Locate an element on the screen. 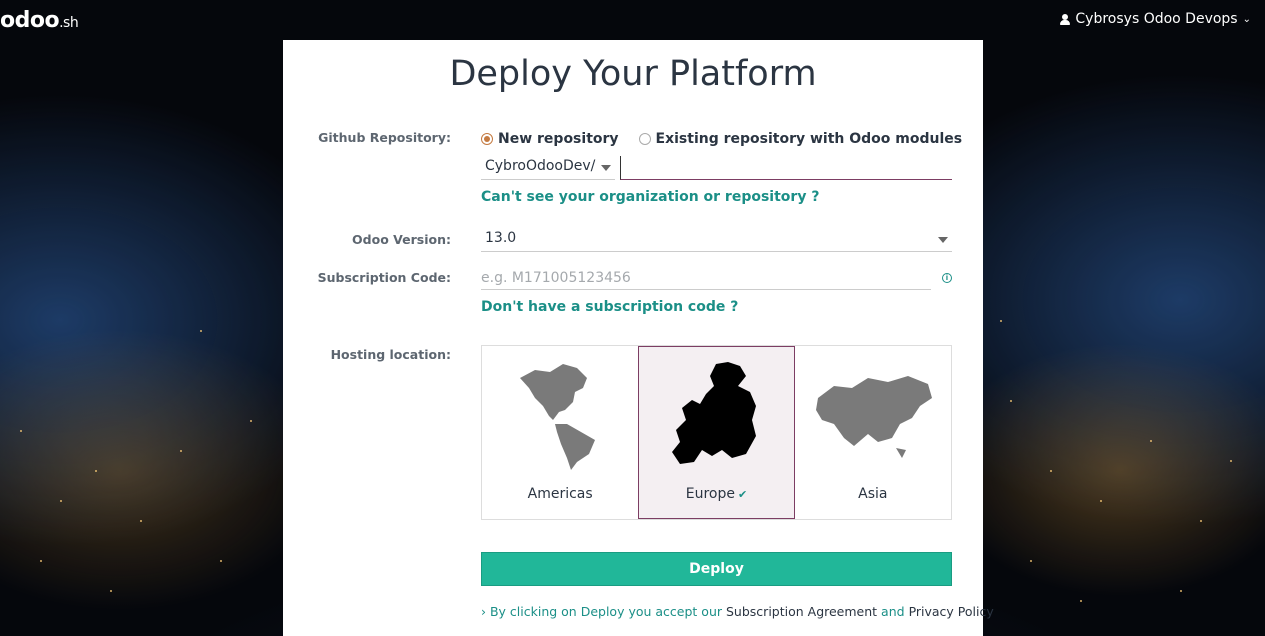  subscription-code-label: Subscription Code: is located at coordinates (384, 277).